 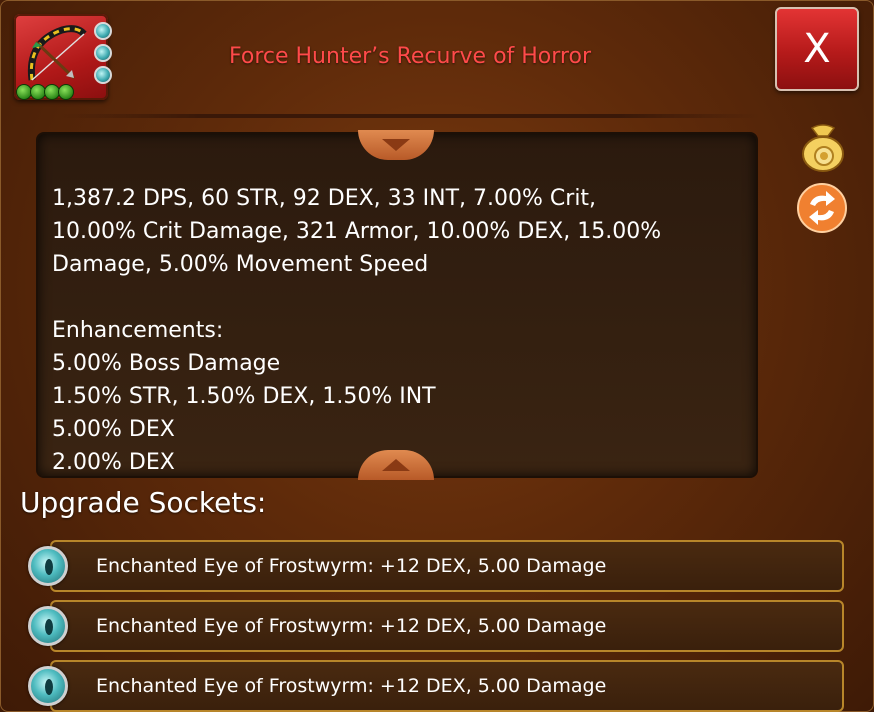 I want to click on enhancement-line: 2.00% DEX, so click(x=113, y=462).